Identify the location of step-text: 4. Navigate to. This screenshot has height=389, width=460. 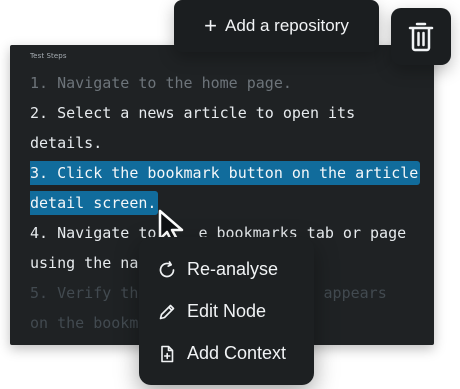
(93, 233).